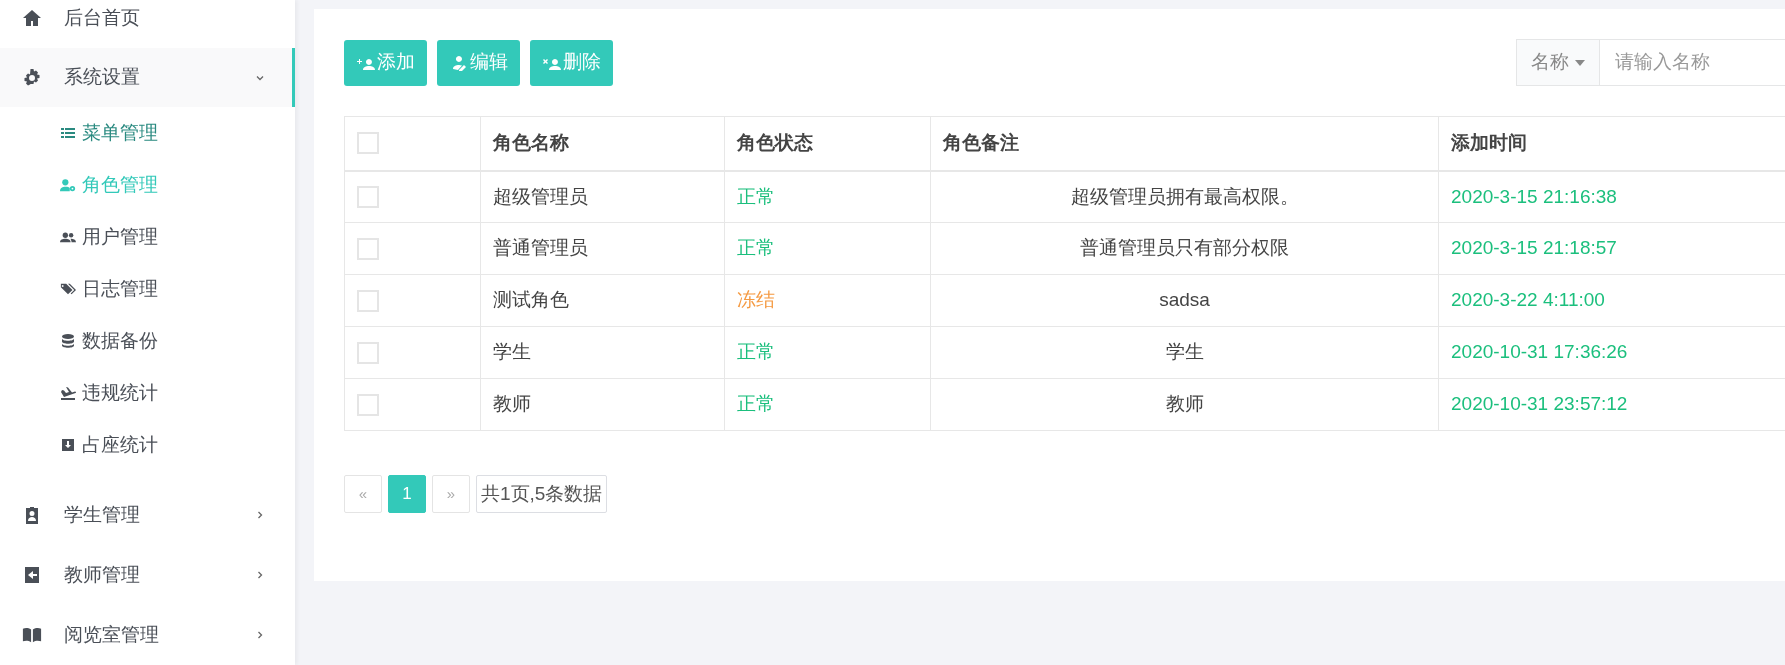 This screenshot has height=665, width=1785. I want to click on table-cell: 超级管理员, so click(602, 196).